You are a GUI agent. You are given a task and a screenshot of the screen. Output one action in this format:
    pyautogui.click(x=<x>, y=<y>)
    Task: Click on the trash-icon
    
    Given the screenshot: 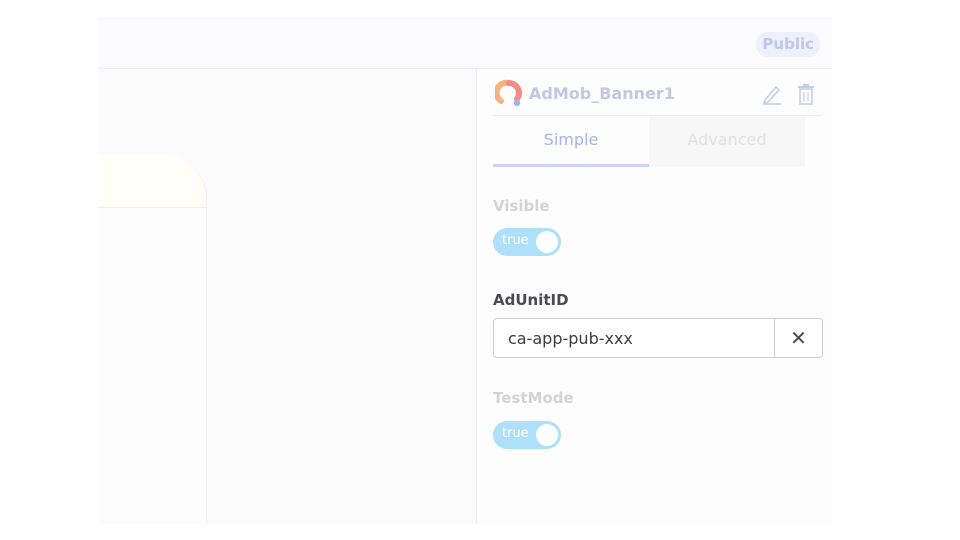 What is the action you would take?
    pyautogui.click(x=806, y=94)
    